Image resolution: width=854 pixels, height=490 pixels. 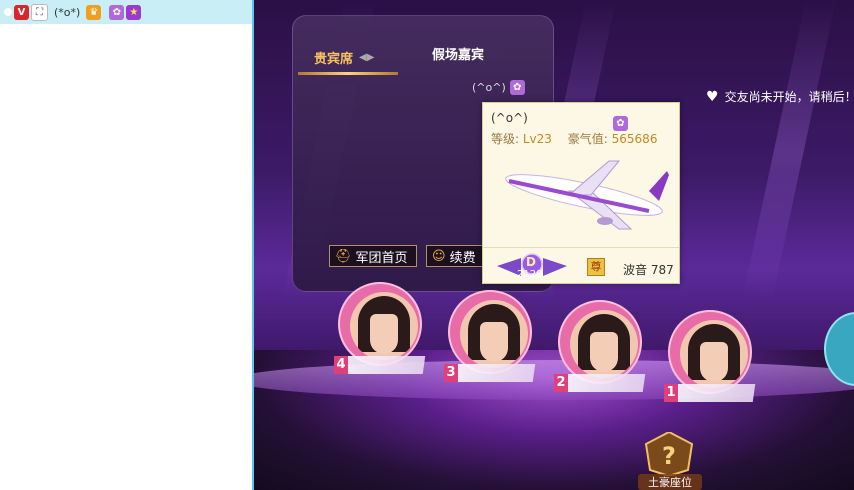 I want to click on popup-stats: 等级: Lv23 豪气值: 565686, so click(x=574, y=138).